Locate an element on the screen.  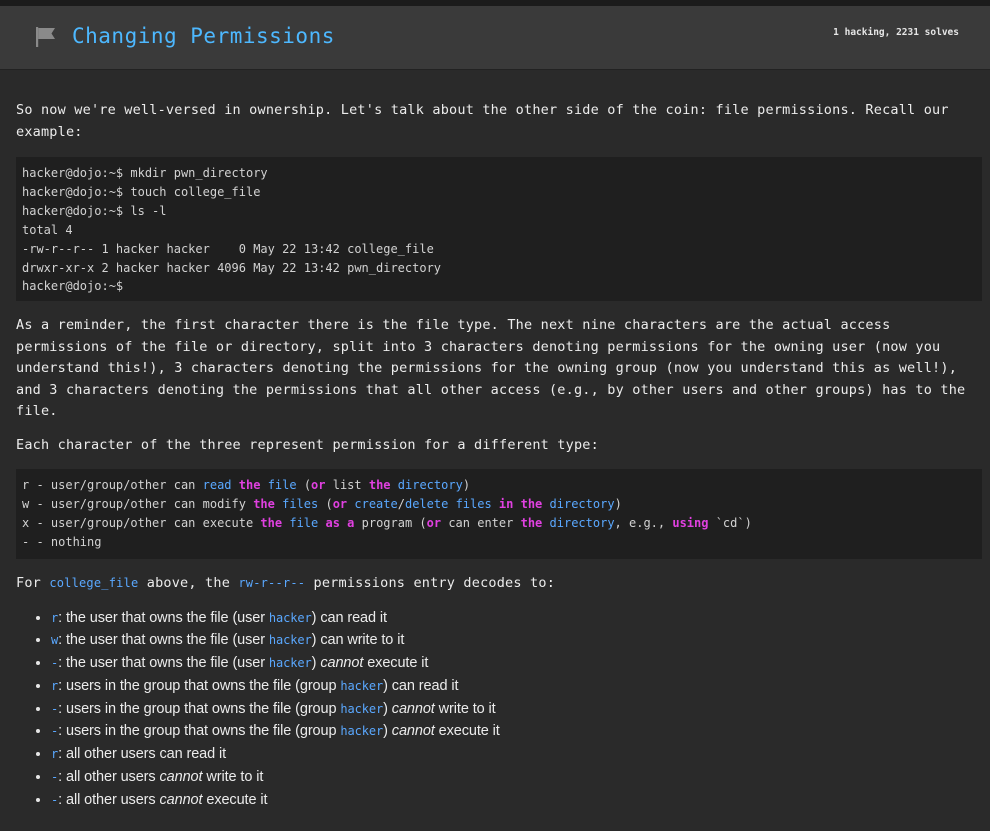
challenge-title: Changing Permissions is located at coordinates (203, 36).